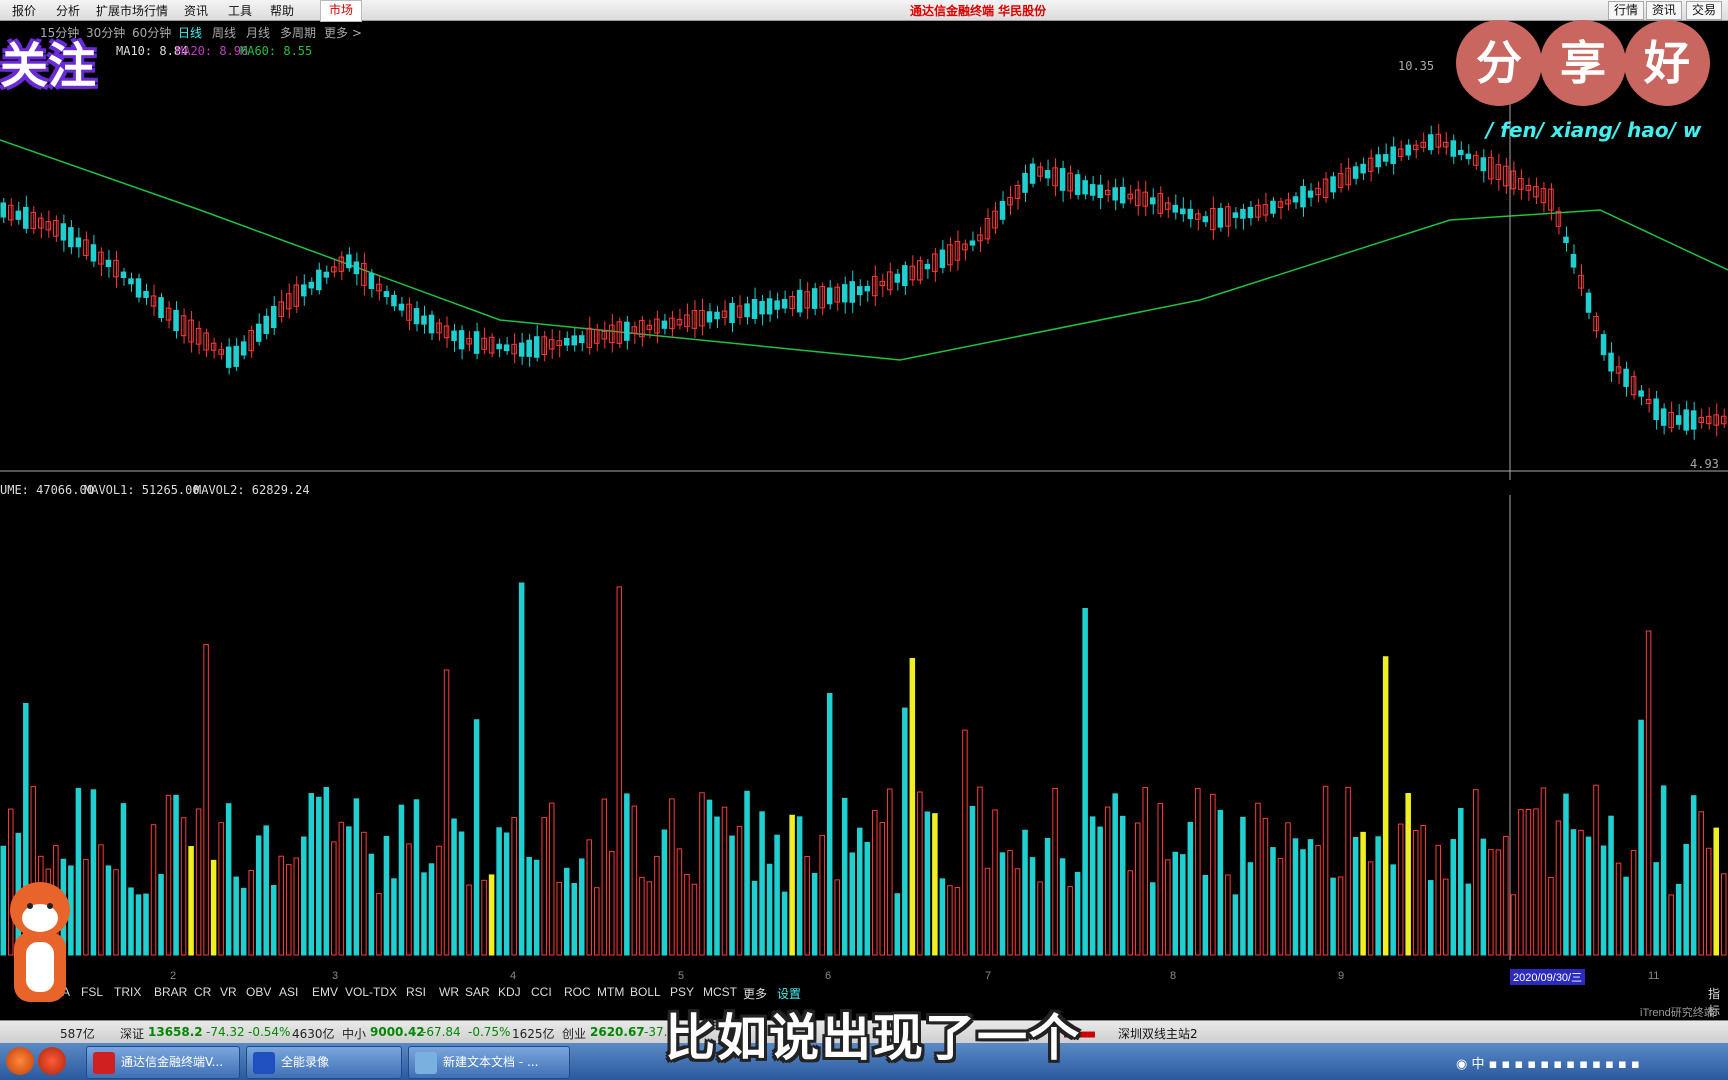 This screenshot has width=1728, height=1080. Describe the element at coordinates (288, 992) in the screenshot. I see `indicator-tab: ASI` at that location.